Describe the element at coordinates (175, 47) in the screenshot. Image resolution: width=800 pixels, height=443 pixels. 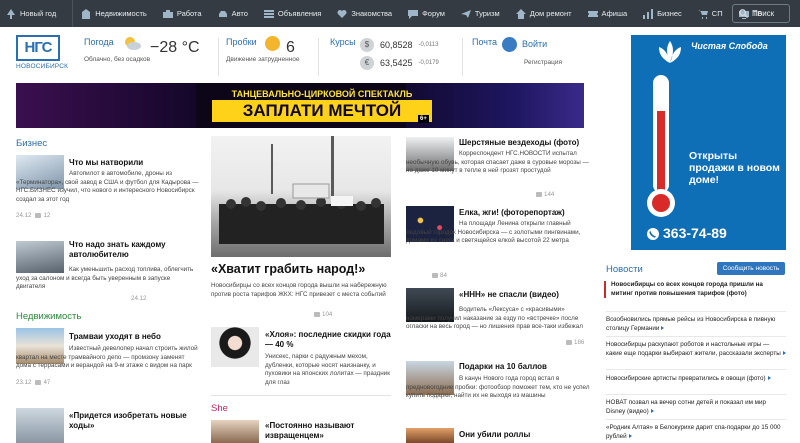
I see `weather-temp: −28 °C` at that location.